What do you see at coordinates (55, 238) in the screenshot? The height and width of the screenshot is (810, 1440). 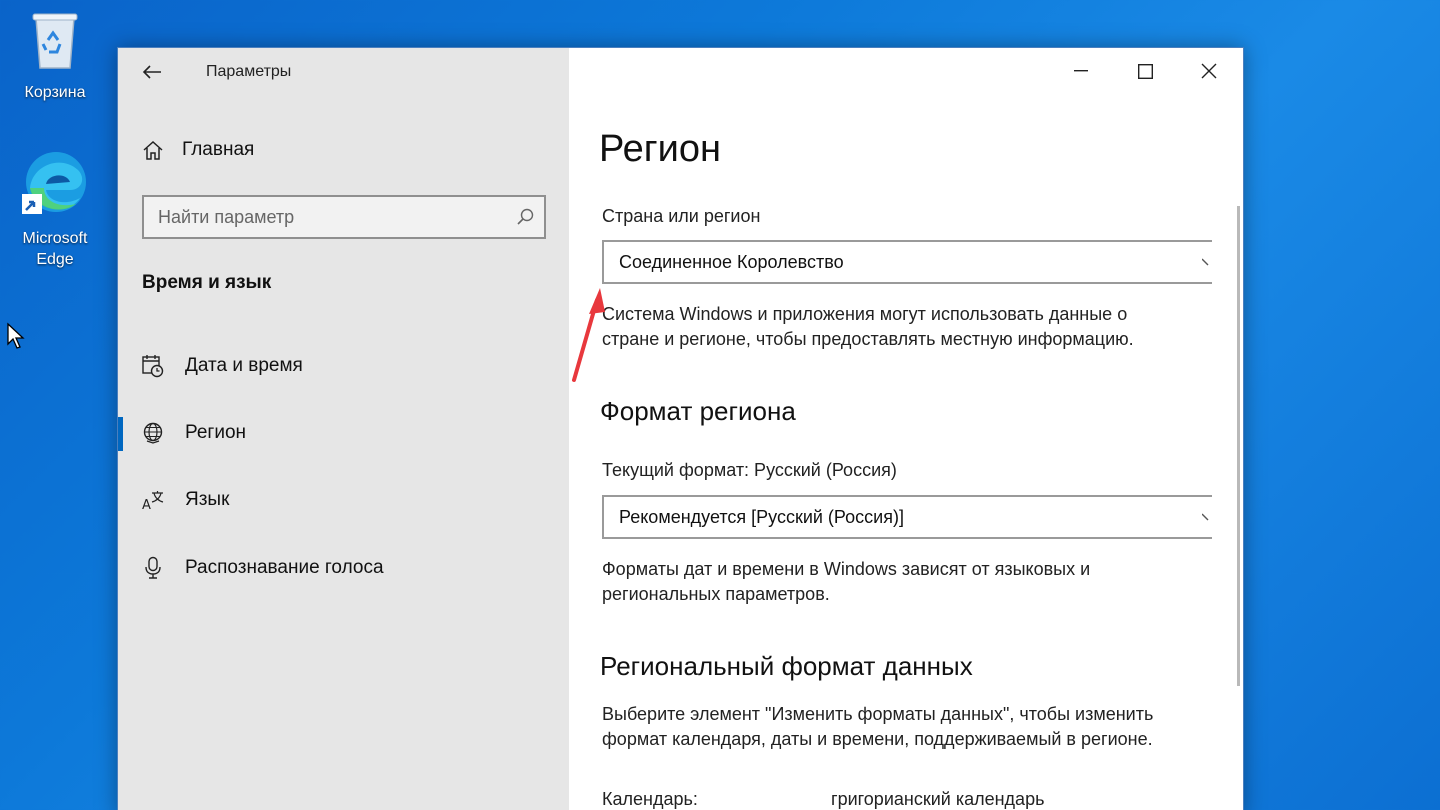 I see `edge-label-line1: Microsoft` at bounding box center [55, 238].